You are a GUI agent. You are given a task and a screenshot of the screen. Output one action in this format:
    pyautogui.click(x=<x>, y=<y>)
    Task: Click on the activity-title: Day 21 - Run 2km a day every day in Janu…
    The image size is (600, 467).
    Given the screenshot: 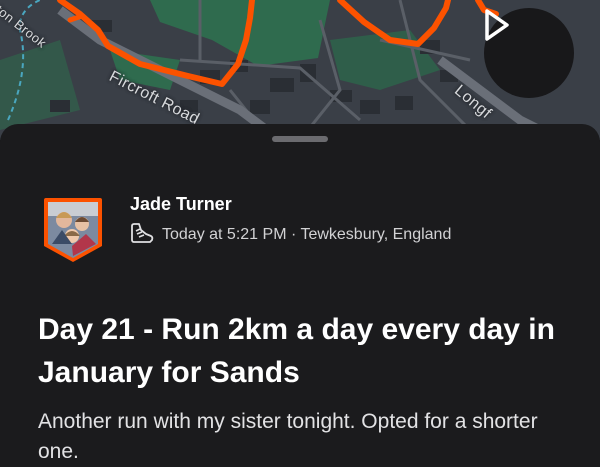 What is the action you would take?
    pyautogui.click(x=296, y=351)
    